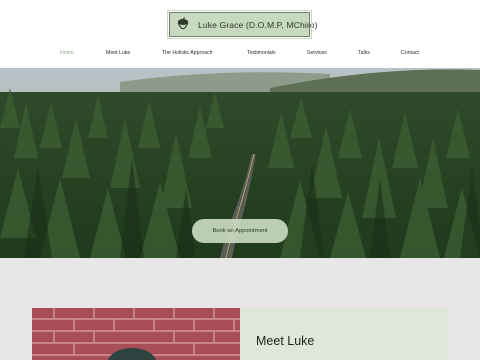 The height and width of the screenshot is (360, 480). Describe the element at coordinates (258, 24) in the screenshot. I see `site-title: Luke Grace (D.O.M.P, MChiro)` at that location.